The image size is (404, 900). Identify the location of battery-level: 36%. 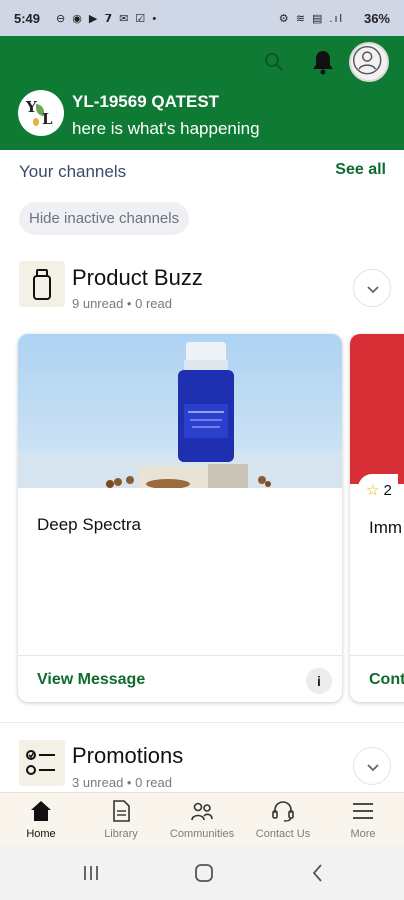
(376, 18).